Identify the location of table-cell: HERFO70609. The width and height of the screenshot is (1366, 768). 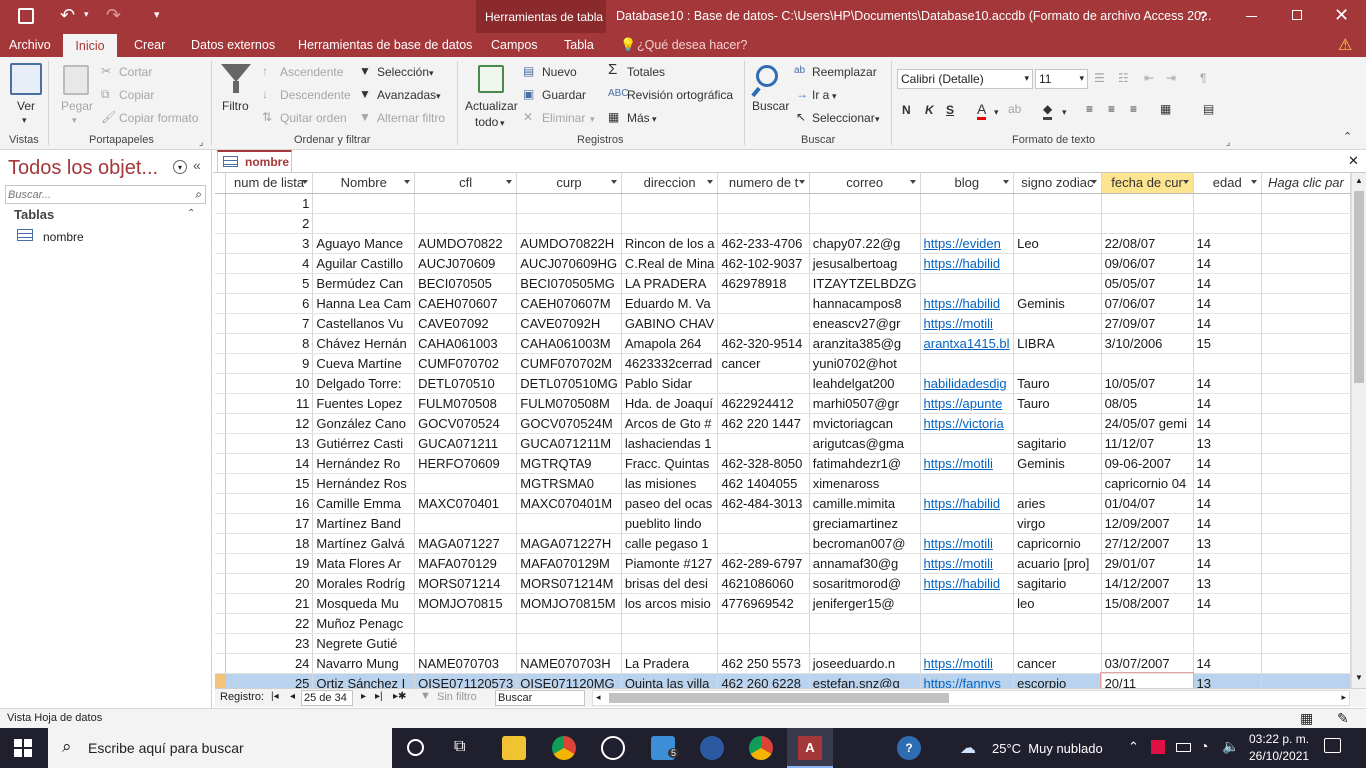
(466, 463).